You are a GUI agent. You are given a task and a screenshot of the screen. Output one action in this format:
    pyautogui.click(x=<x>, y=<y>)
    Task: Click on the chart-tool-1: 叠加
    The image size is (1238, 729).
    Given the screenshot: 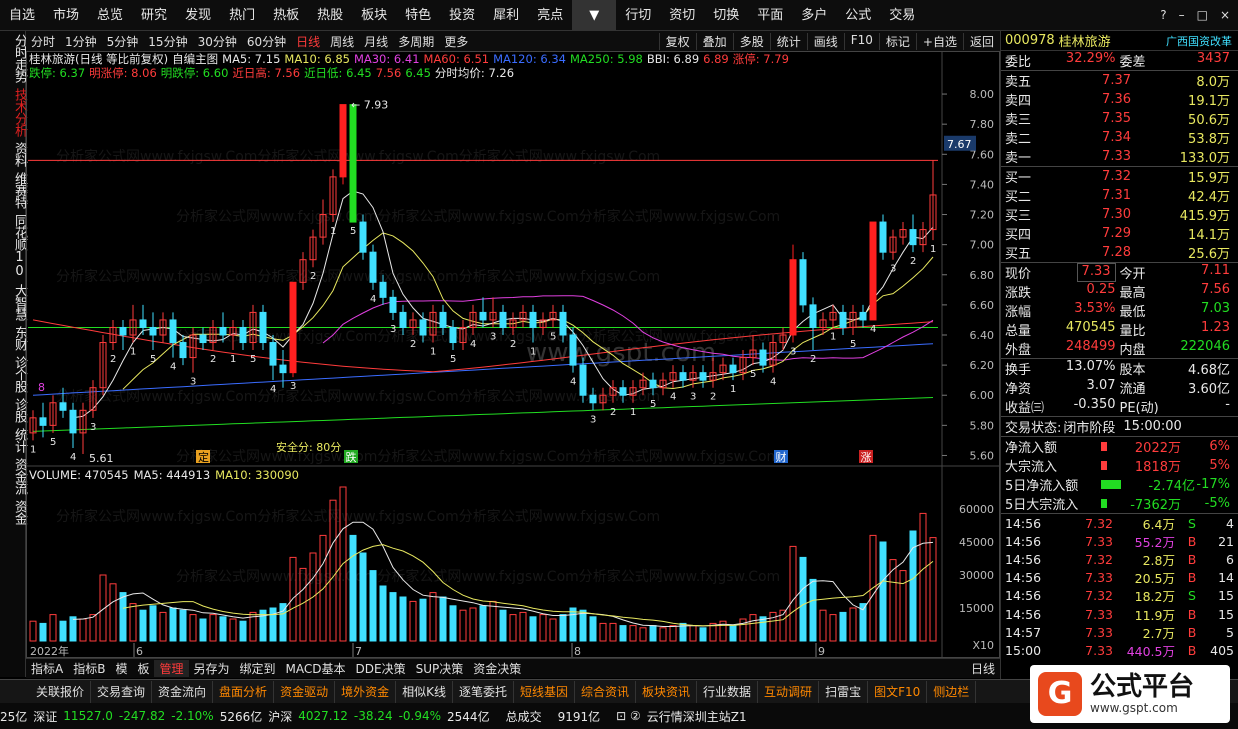 What is the action you would take?
    pyautogui.click(x=714, y=41)
    